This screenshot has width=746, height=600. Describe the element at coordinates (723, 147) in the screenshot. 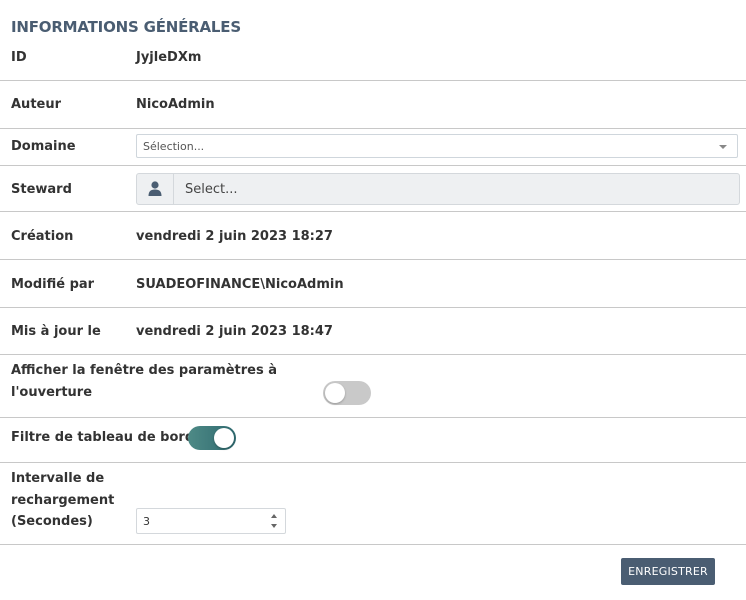

I see `chevron-down-icon` at that location.